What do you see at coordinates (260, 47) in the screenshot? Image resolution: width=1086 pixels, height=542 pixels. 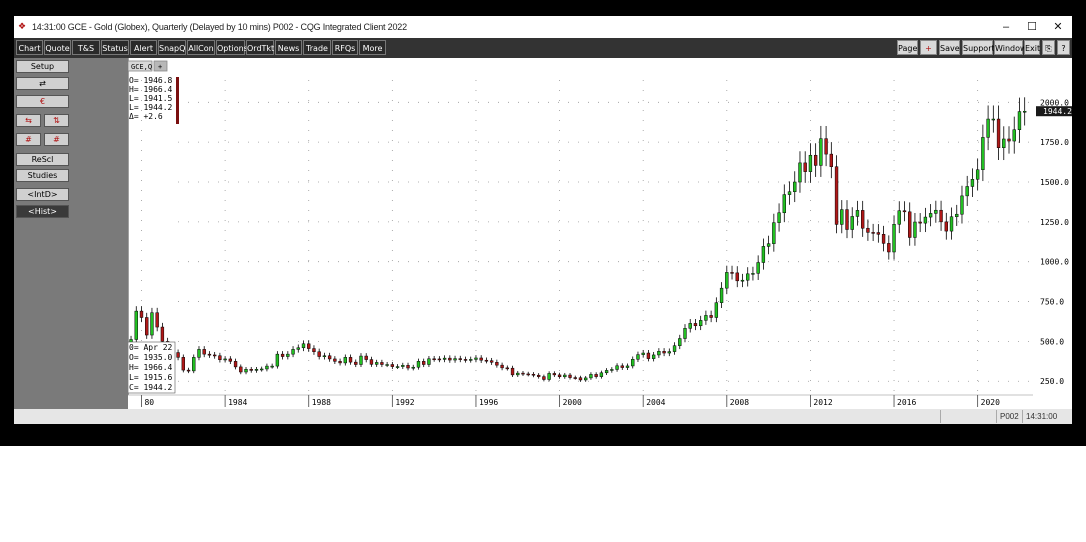 I see `ordtkt-button: OrdTkt` at bounding box center [260, 47].